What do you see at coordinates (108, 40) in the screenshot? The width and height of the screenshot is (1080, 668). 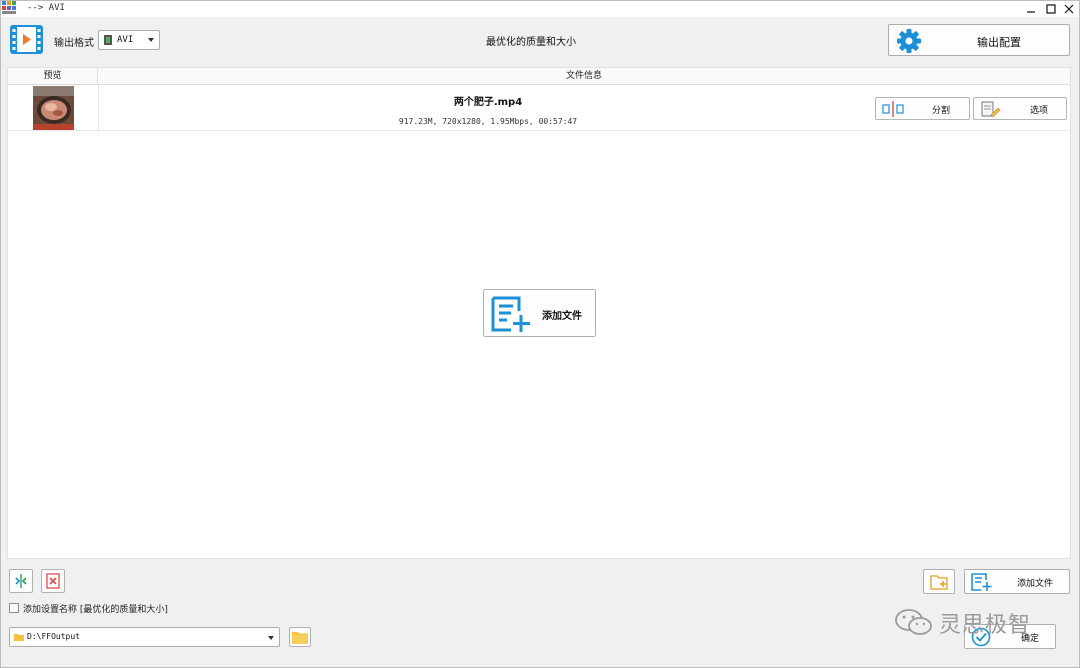 I see `film-strip-icon` at bounding box center [108, 40].